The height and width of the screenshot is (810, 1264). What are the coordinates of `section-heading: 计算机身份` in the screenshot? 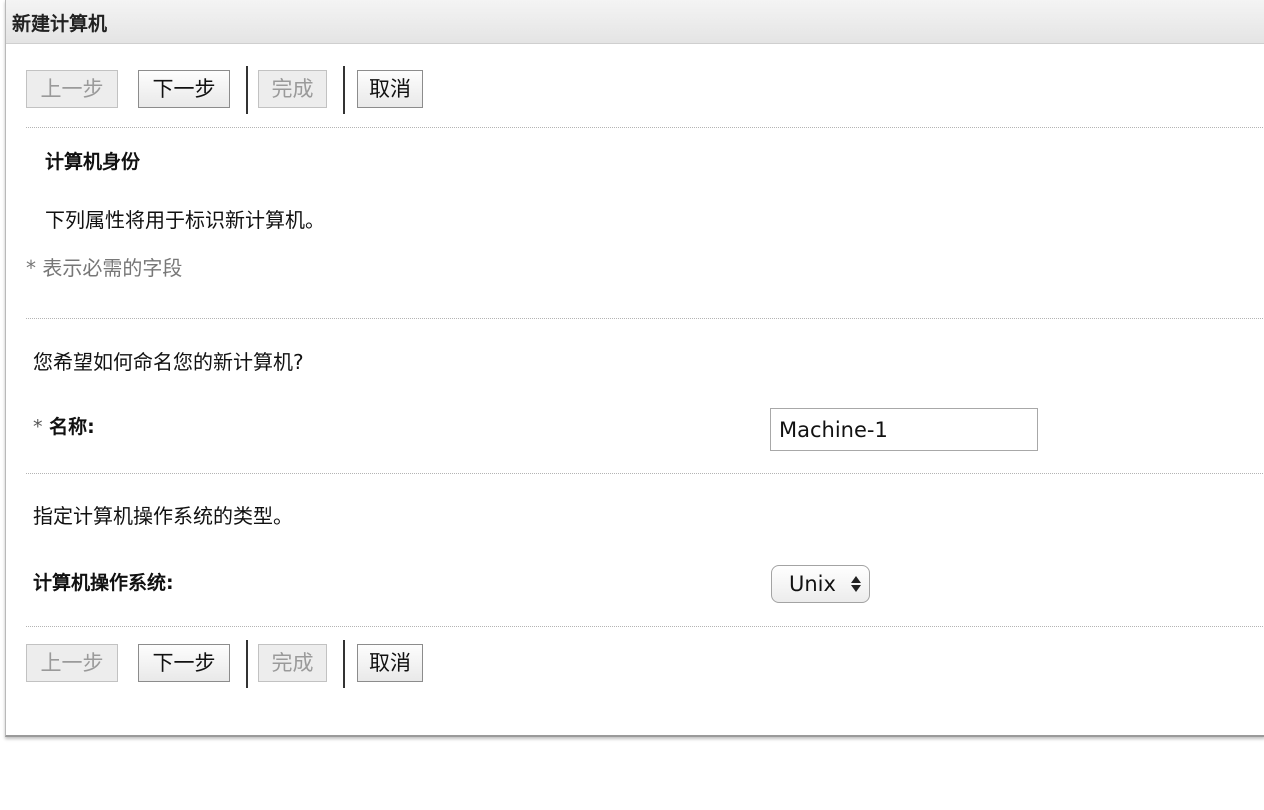 It's located at (93, 162).